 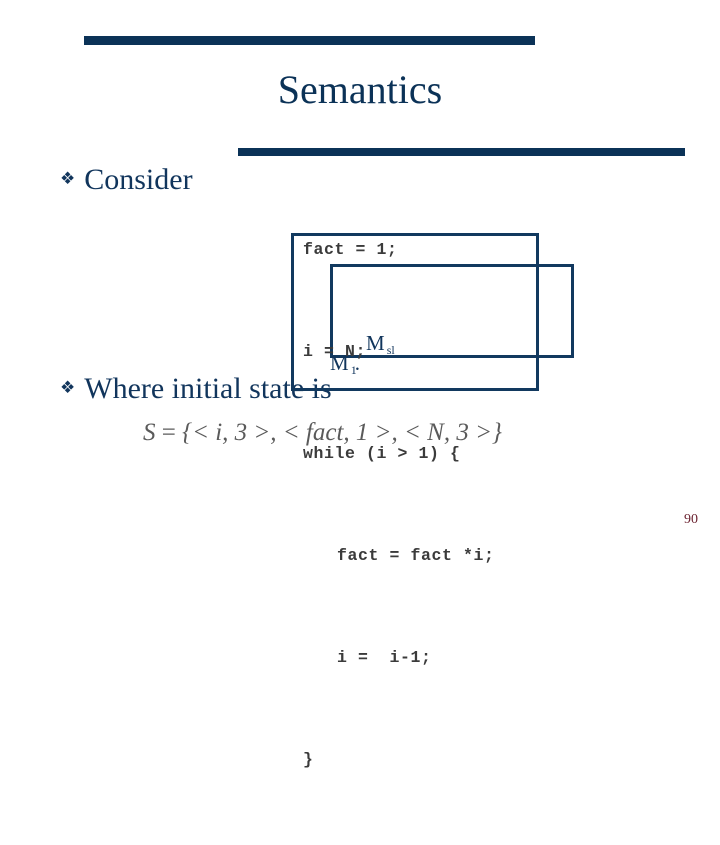 What do you see at coordinates (149, 432) in the screenshot?
I see `state-formula-lhs: S` at bounding box center [149, 432].